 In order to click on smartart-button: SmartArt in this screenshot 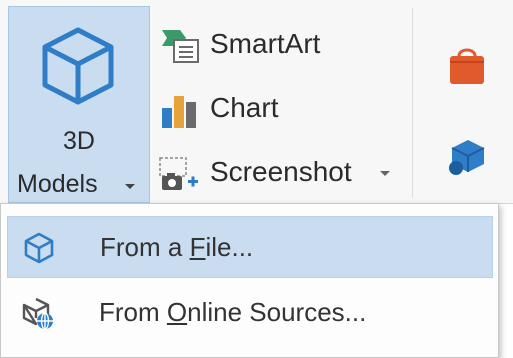, I will do `click(258, 46)`.